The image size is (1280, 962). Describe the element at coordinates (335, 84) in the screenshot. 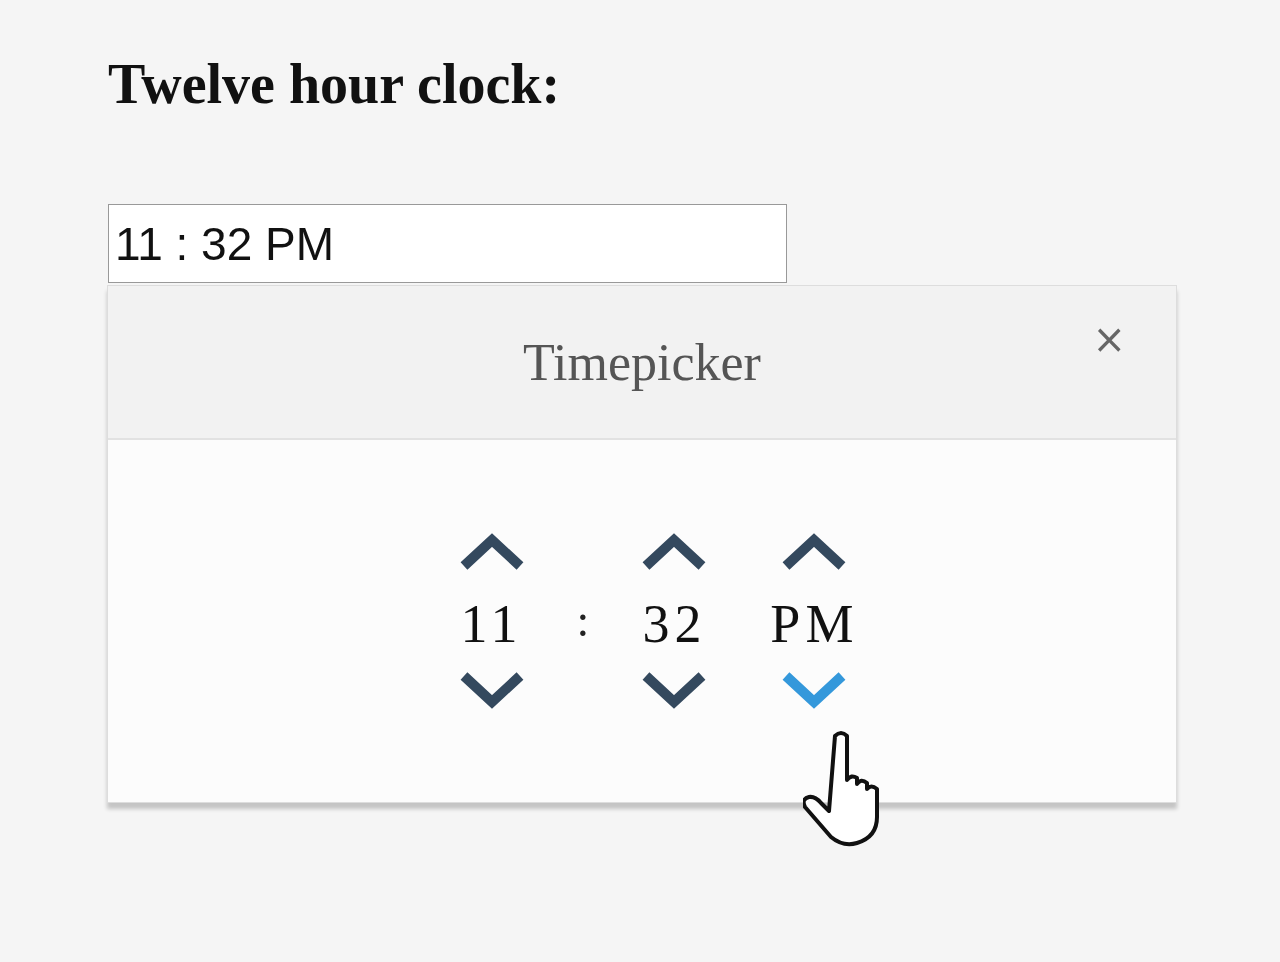

I see `page-heading: Twelve hour clock:` at that location.